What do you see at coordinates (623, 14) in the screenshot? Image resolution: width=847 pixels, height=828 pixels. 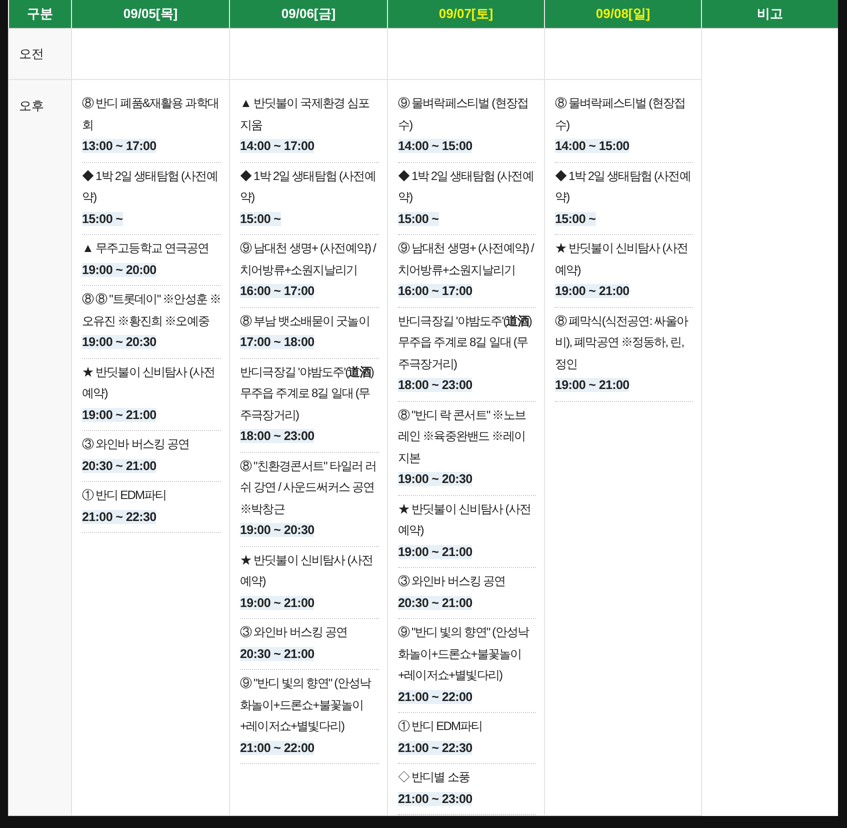 I see `column-header: 09/08[일]` at bounding box center [623, 14].